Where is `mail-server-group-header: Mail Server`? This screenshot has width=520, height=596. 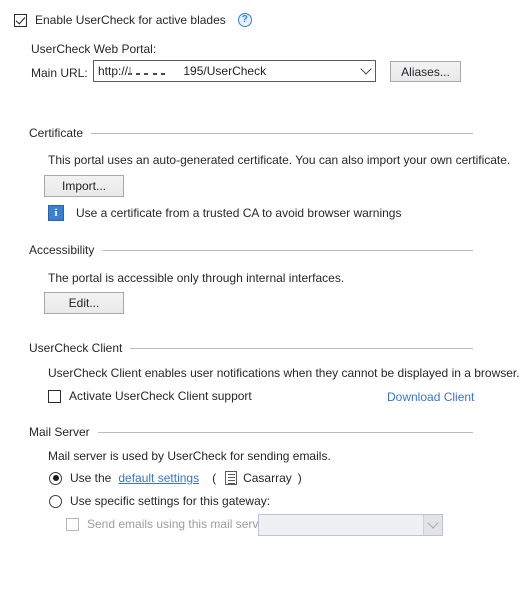
mail-server-group-header: Mail Server is located at coordinates (251, 432).